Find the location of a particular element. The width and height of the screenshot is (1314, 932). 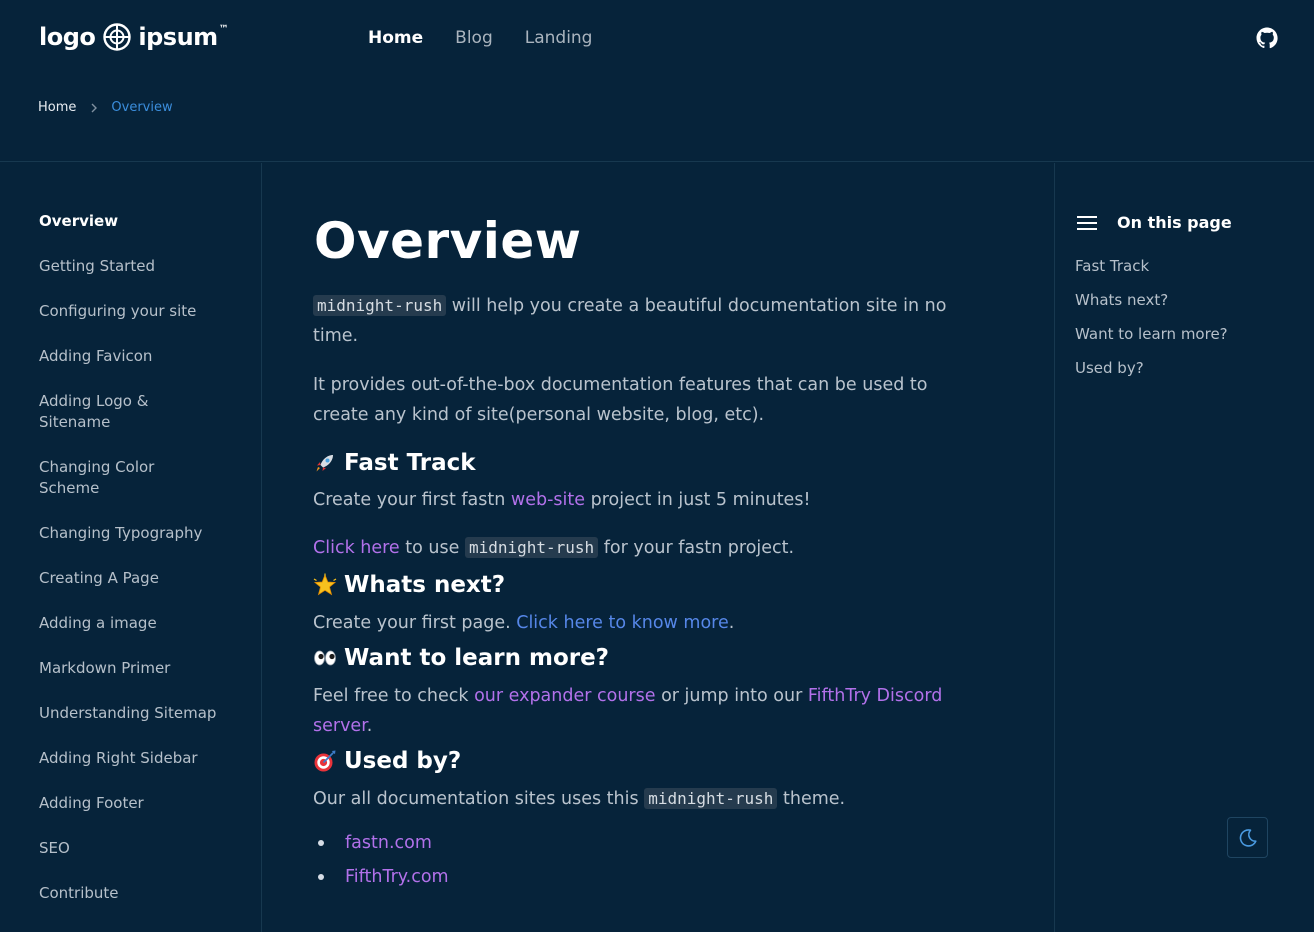

target-emoji-icon is located at coordinates (325, 761).